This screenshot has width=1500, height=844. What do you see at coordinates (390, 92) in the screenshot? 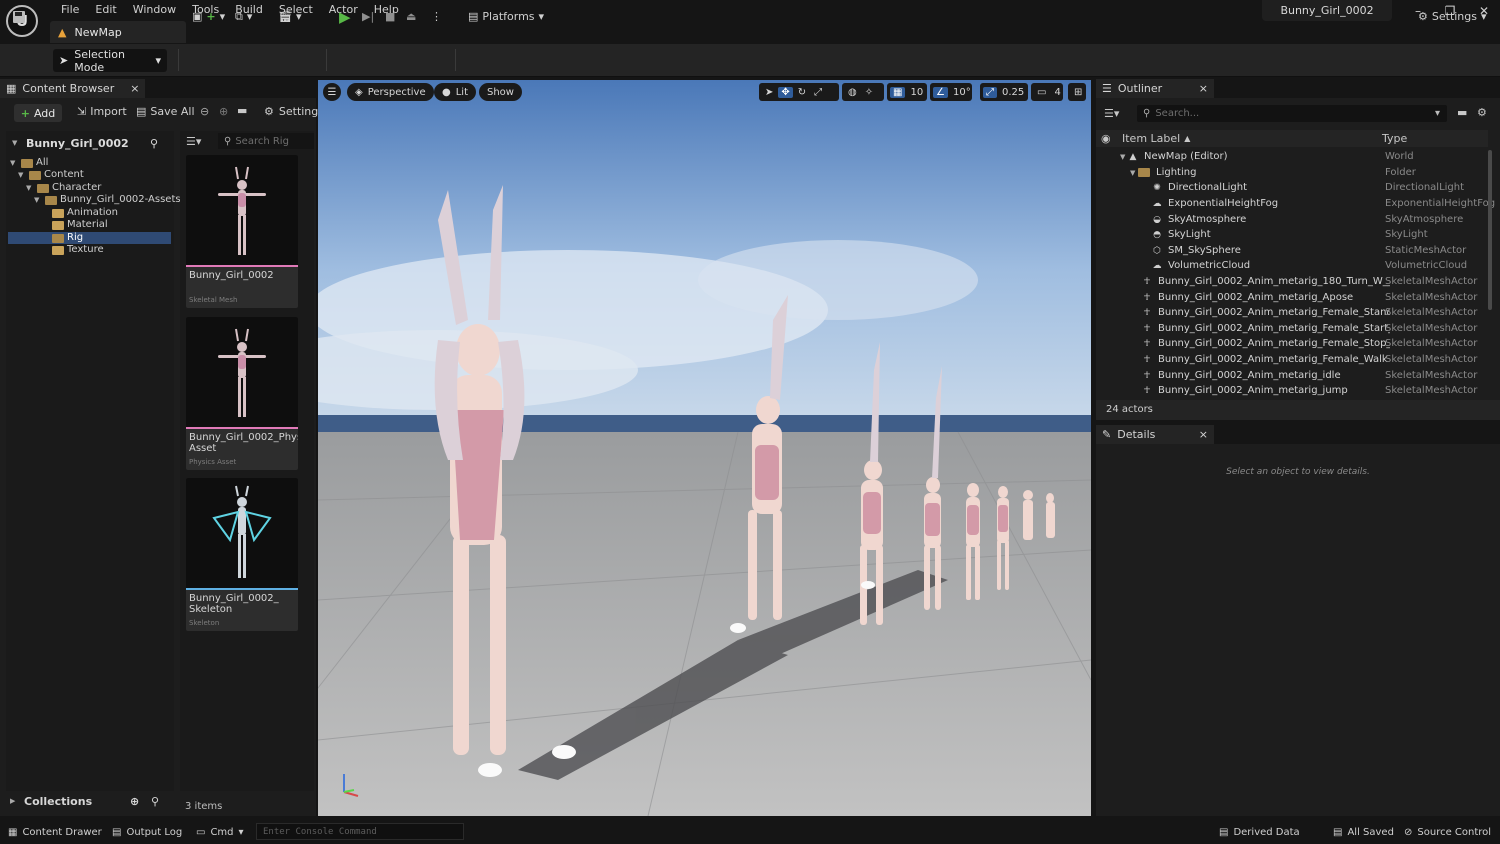
I see `perspective-button: ◈ Perspective` at bounding box center [390, 92].